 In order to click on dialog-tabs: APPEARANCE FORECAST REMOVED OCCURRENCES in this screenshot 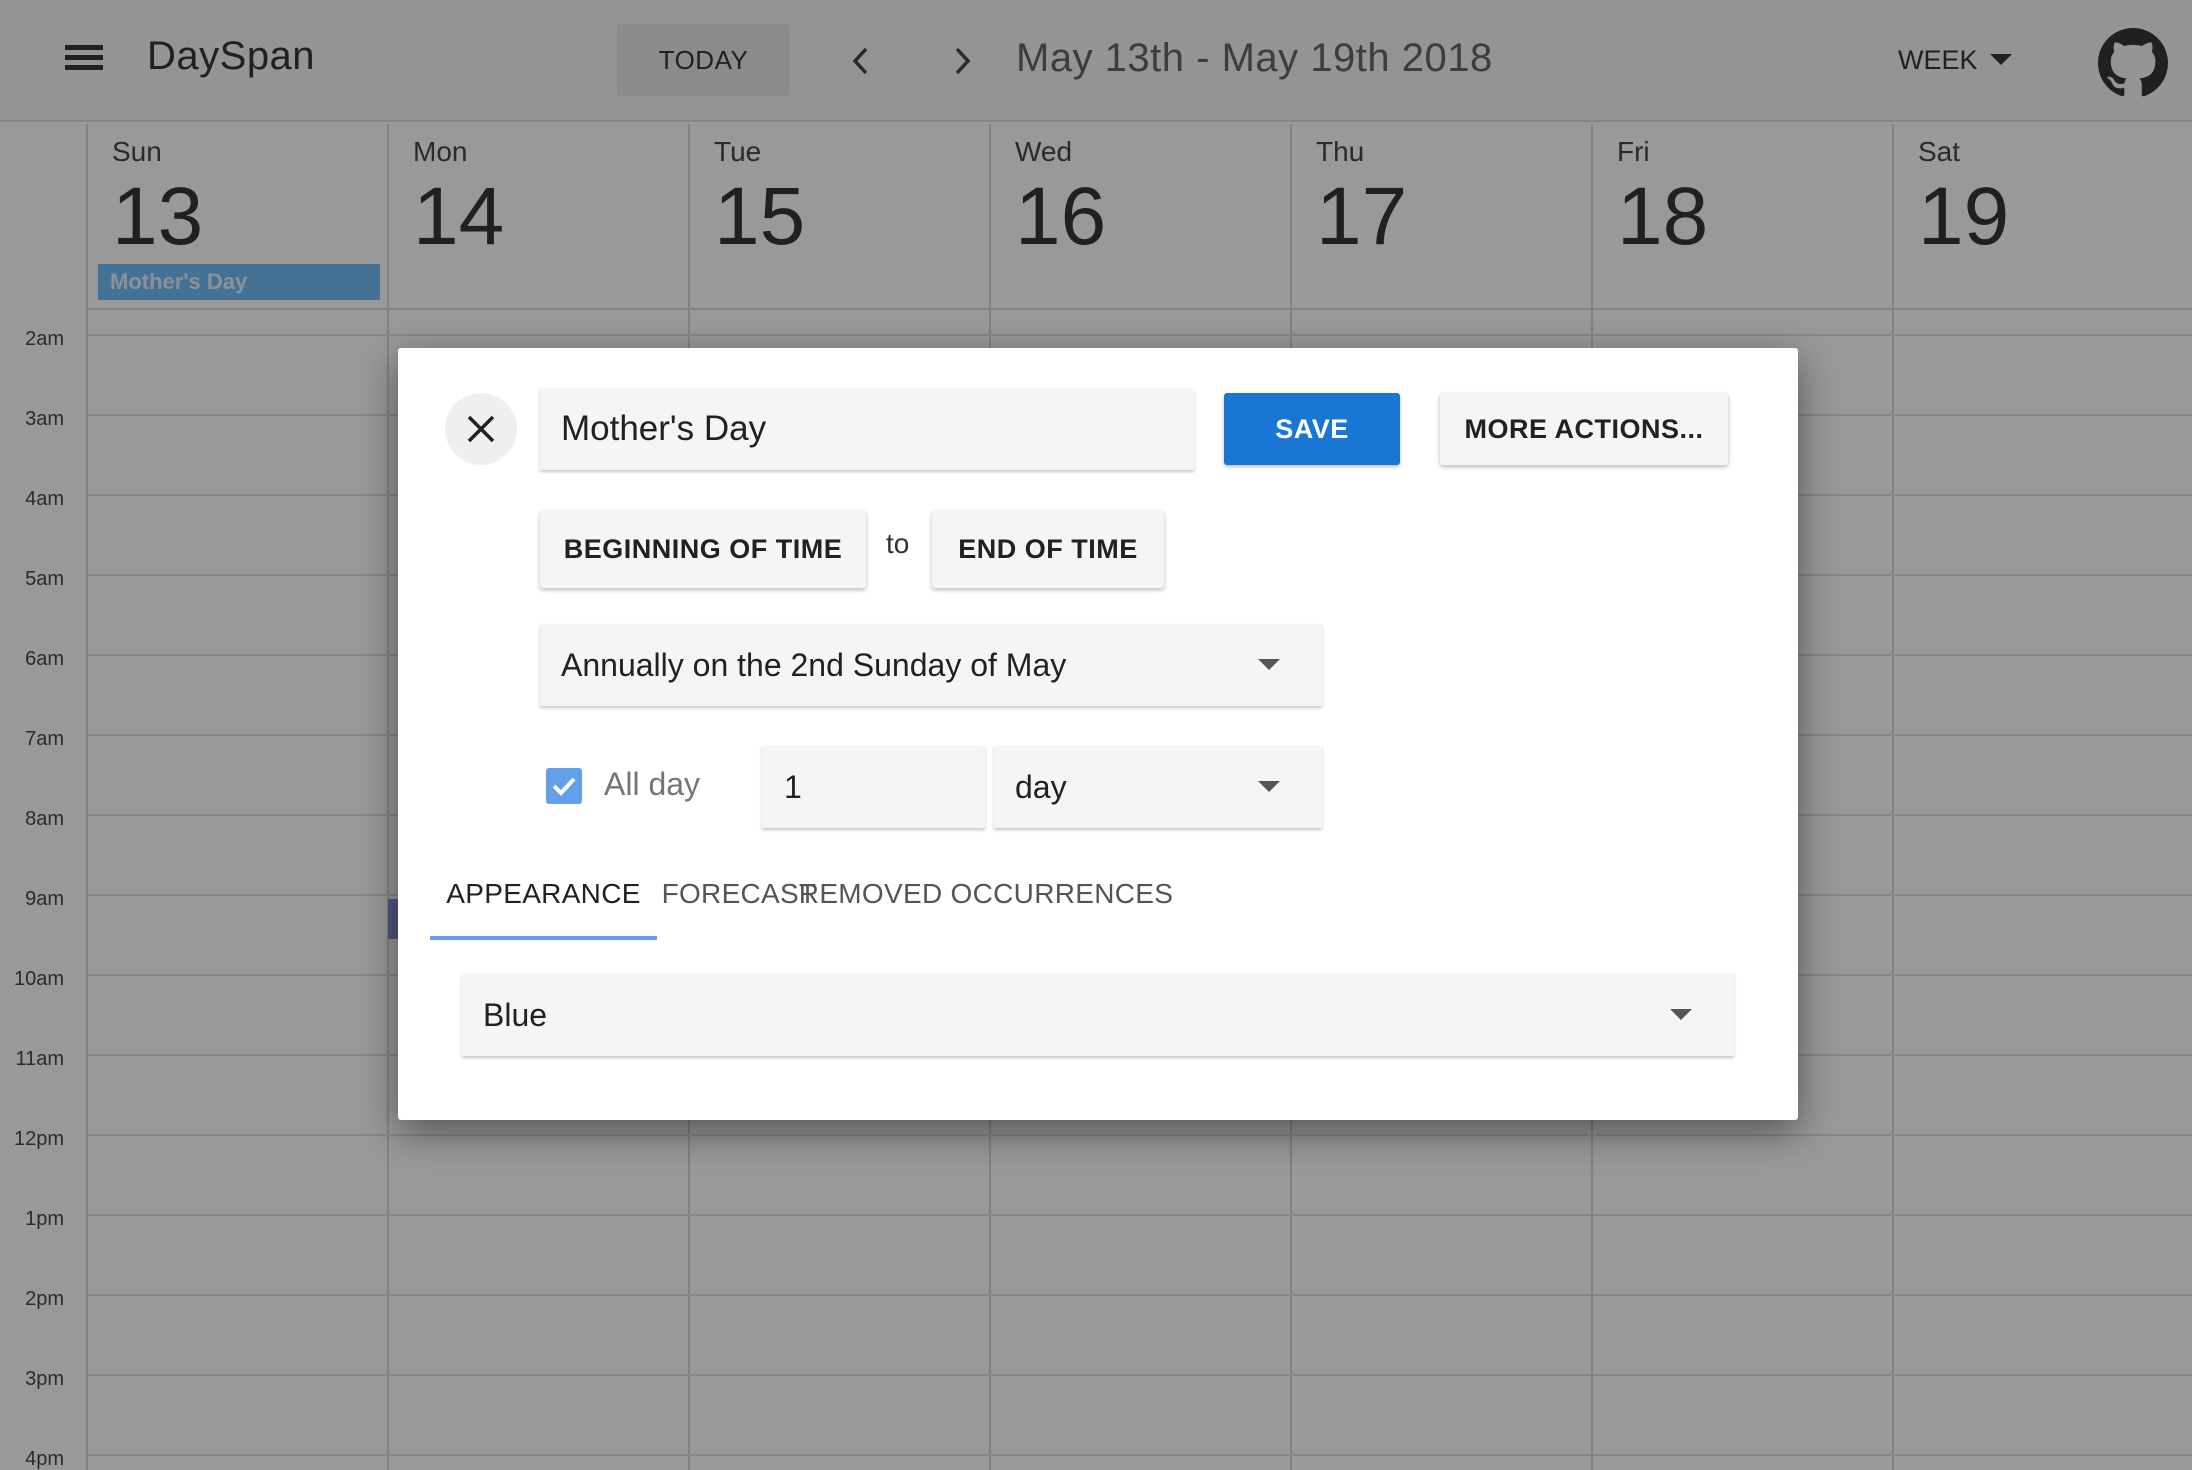, I will do `click(1098, 894)`.